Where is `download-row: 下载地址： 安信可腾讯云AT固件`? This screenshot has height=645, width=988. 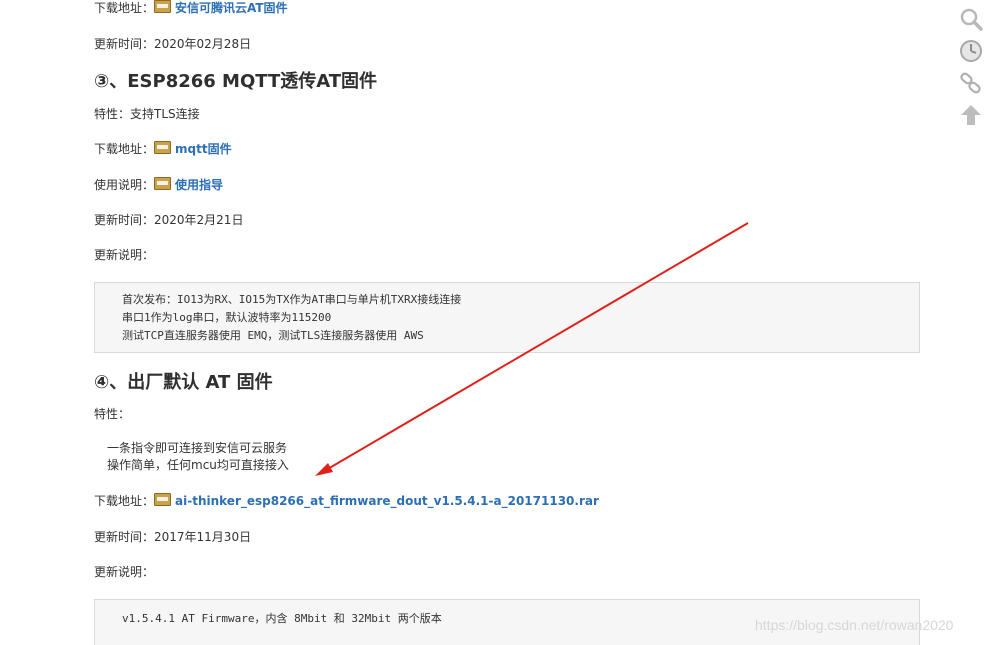
download-row: 下载地址： 安信可腾讯云AT固件 is located at coordinates (191, 8).